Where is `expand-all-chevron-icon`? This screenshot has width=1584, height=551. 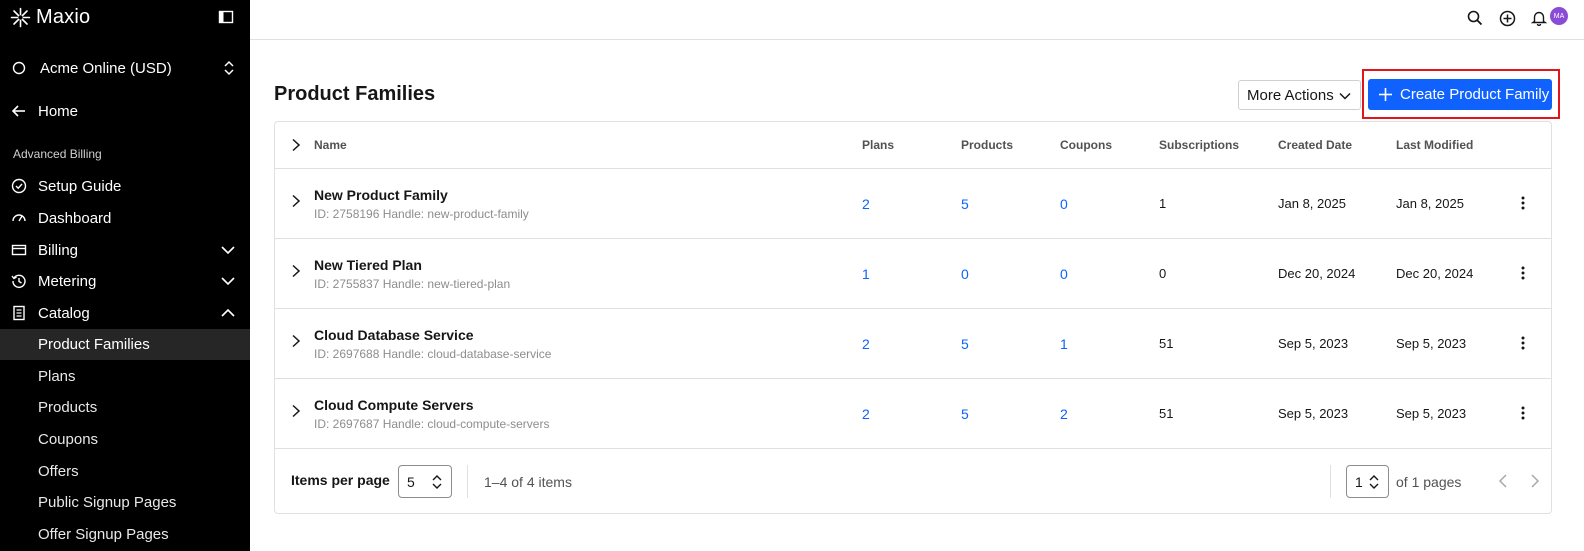
expand-all-chevron-icon is located at coordinates (296, 145).